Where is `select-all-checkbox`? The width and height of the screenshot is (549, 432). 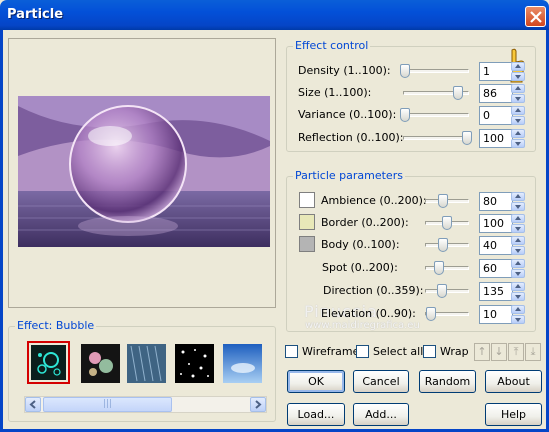
select-all-checkbox is located at coordinates (362, 351).